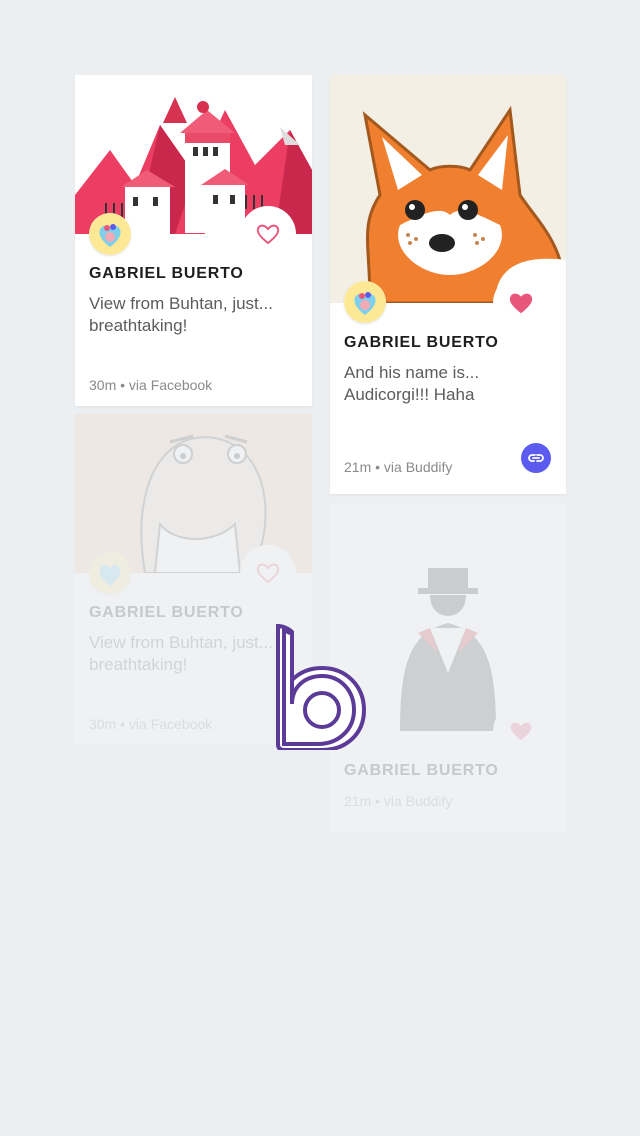  Describe the element at coordinates (412, 383) in the screenshot. I see `post-text: And his name is... Audicorgi!!! Haha` at that location.